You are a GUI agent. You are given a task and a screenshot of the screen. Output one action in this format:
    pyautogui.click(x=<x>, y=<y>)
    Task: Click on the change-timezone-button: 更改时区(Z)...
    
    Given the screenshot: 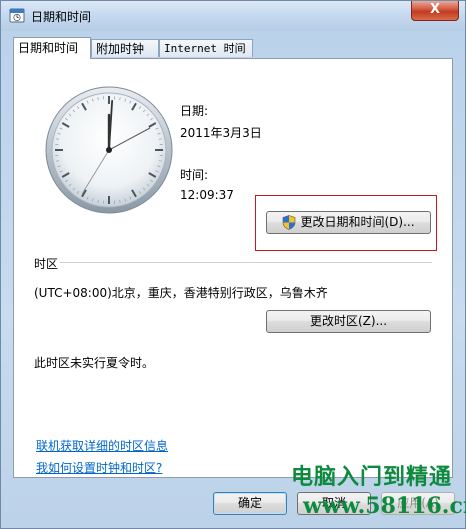 What is the action you would take?
    pyautogui.click(x=348, y=321)
    